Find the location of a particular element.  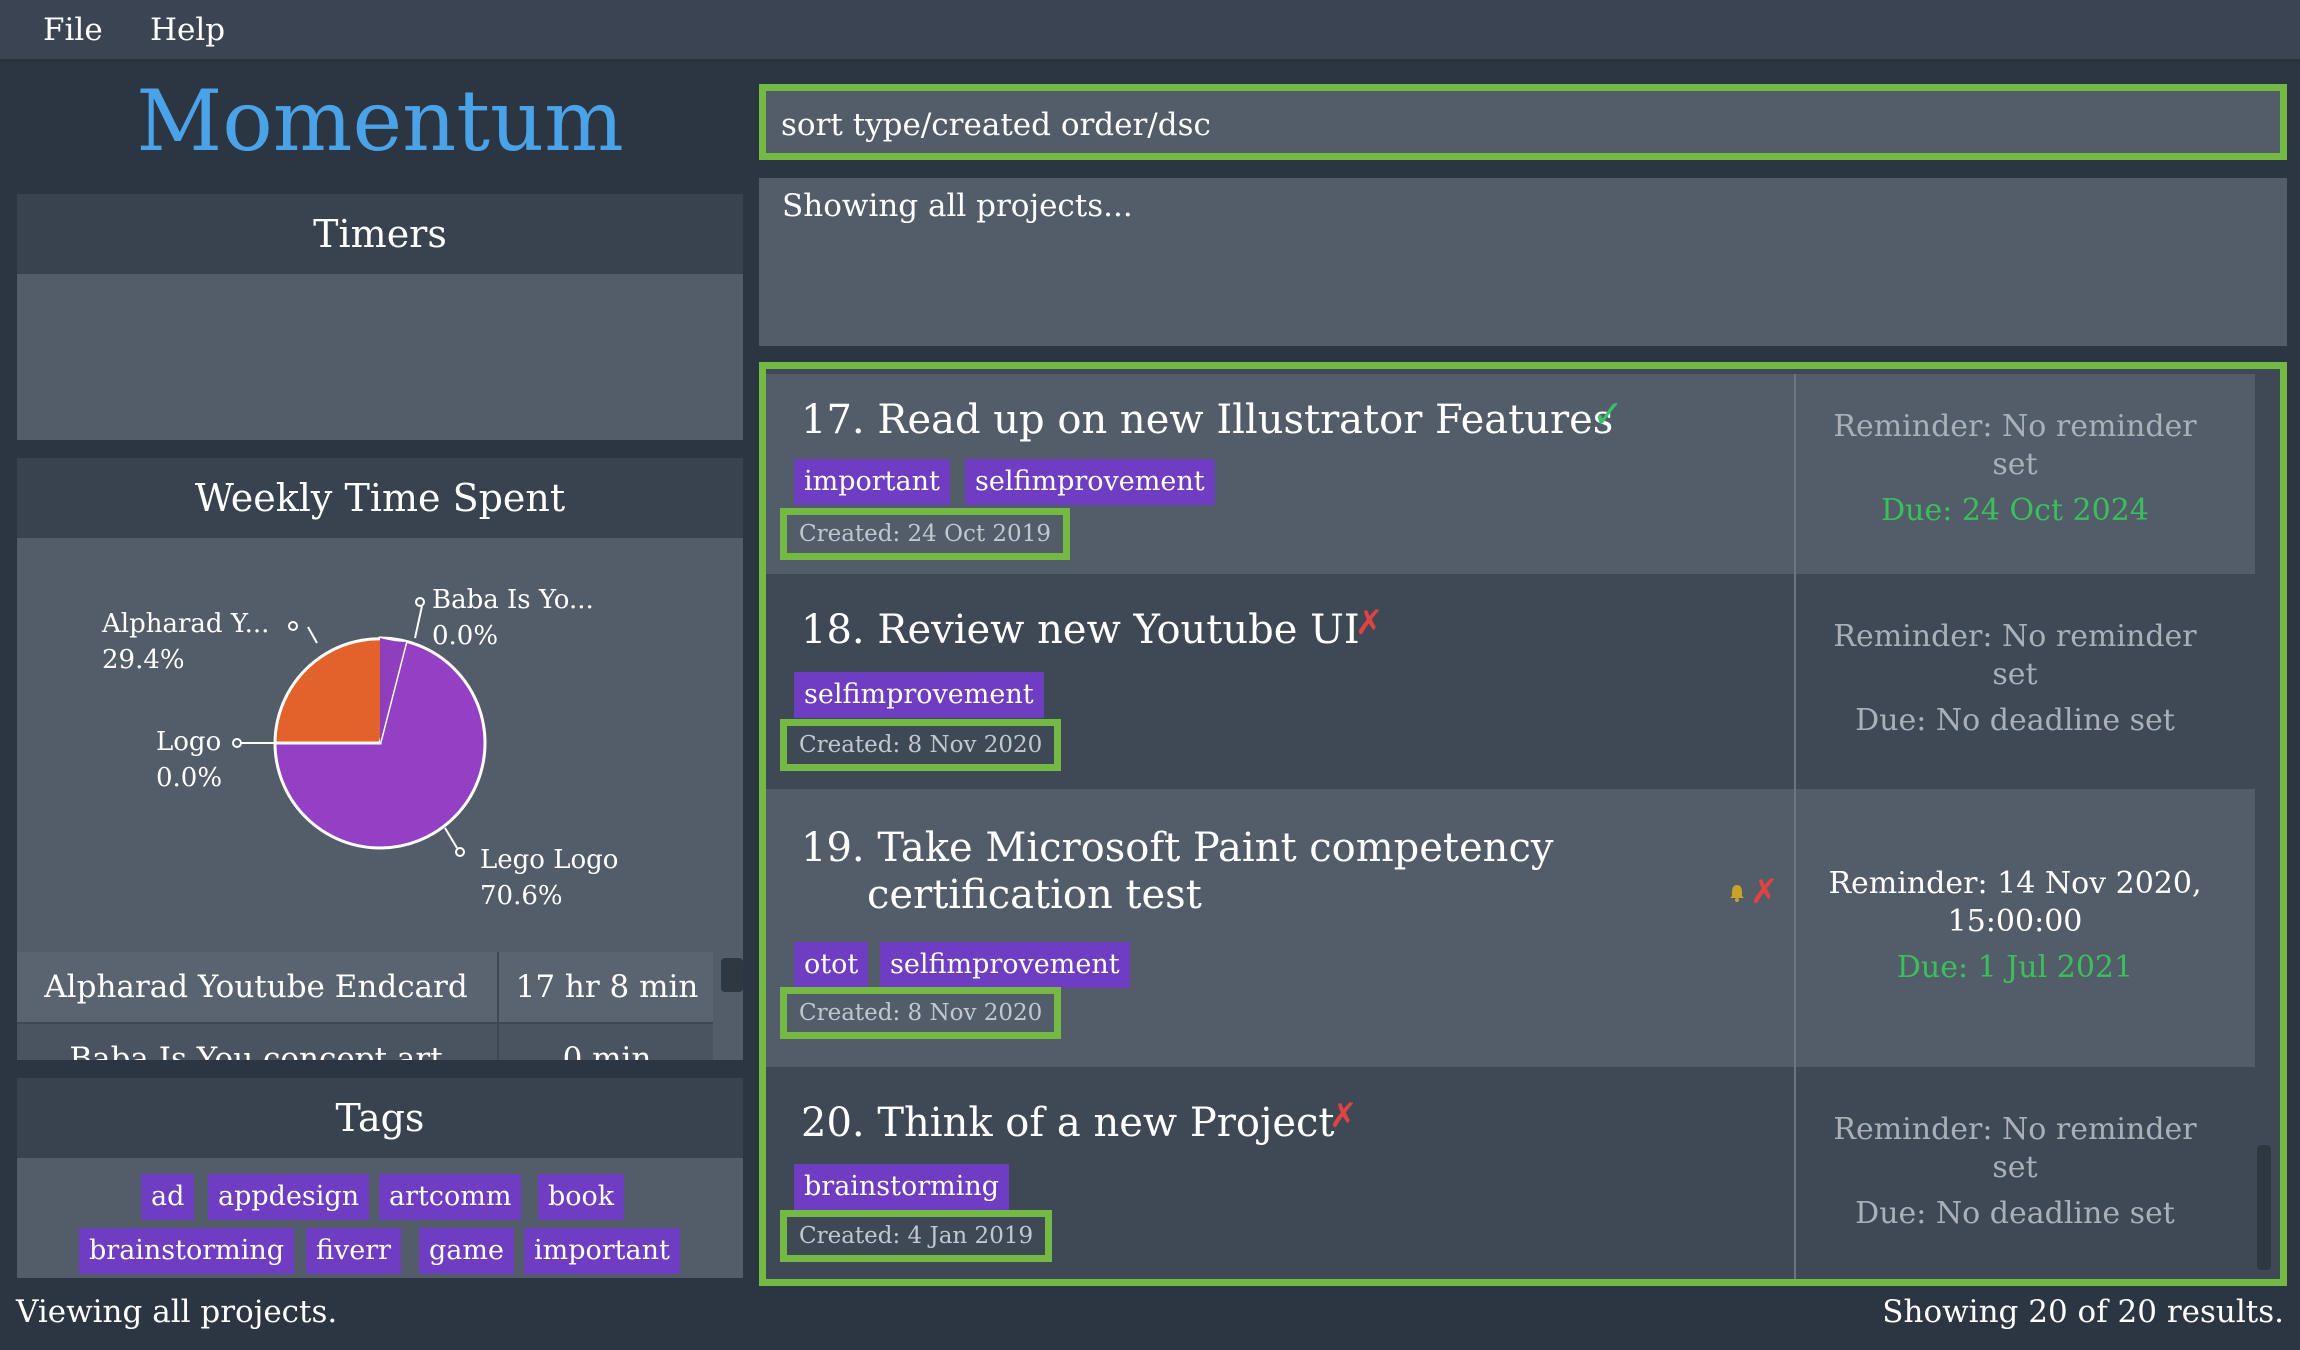

pie-label-lego-logo-pct: 70.6% is located at coordinates (521, 896).